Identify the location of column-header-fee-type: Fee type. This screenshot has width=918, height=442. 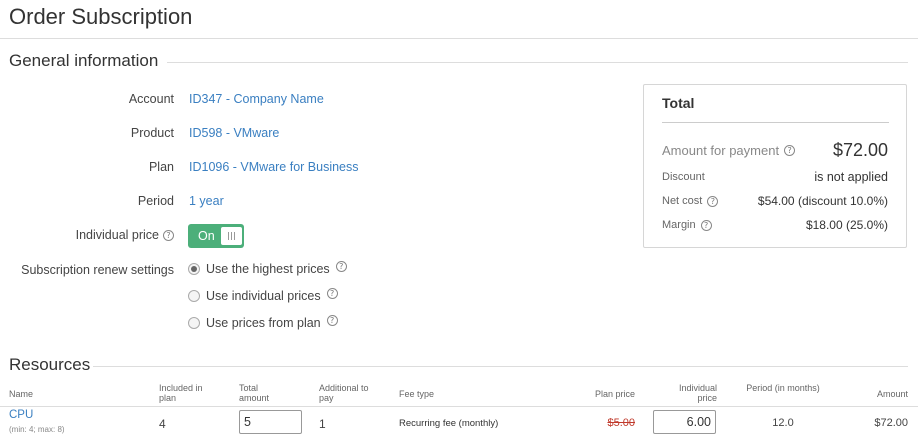
(417, 394).